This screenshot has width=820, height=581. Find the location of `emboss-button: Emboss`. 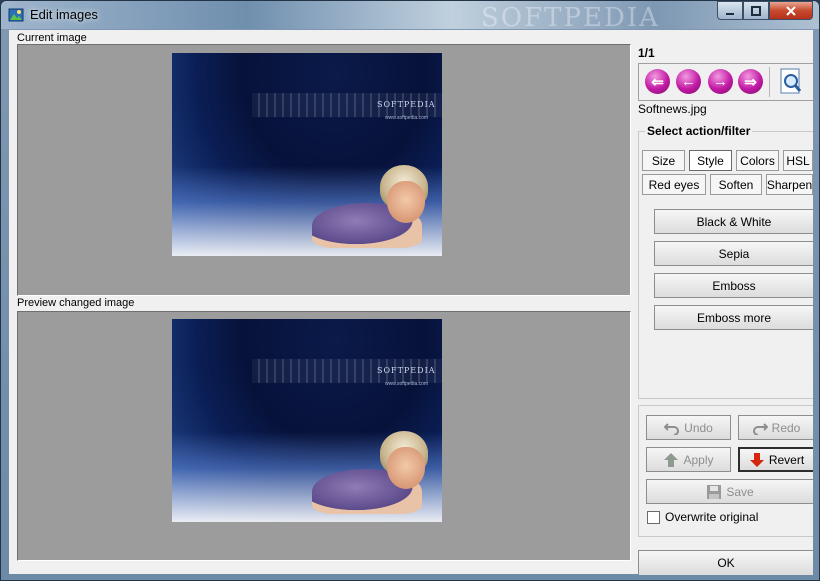

emboss-button: Emboss is located at coordinates (733, 285).